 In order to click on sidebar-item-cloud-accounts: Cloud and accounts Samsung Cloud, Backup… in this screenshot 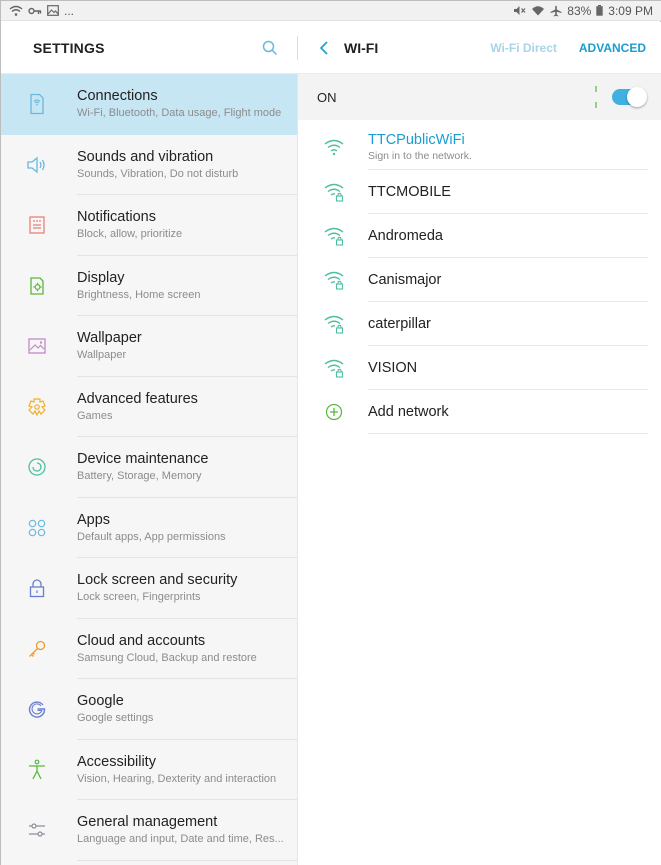, I will do `click(149, 649)`.